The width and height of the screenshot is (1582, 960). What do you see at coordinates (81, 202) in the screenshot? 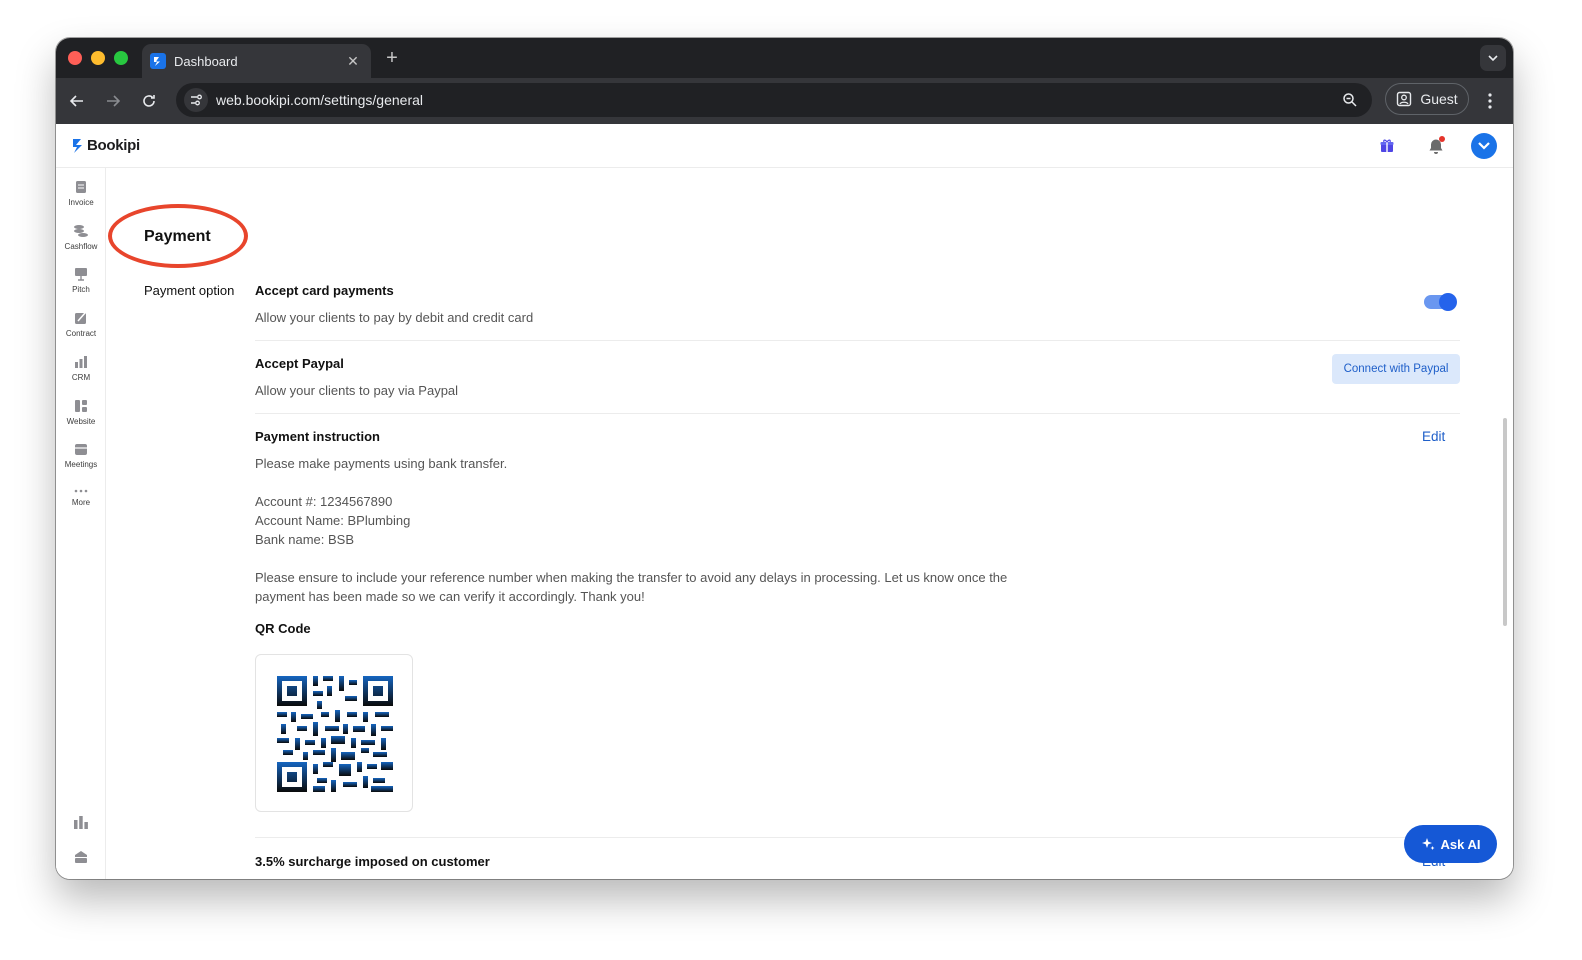
I see `sidebar-item-label: Invoice` at bounding box center [81, 202].